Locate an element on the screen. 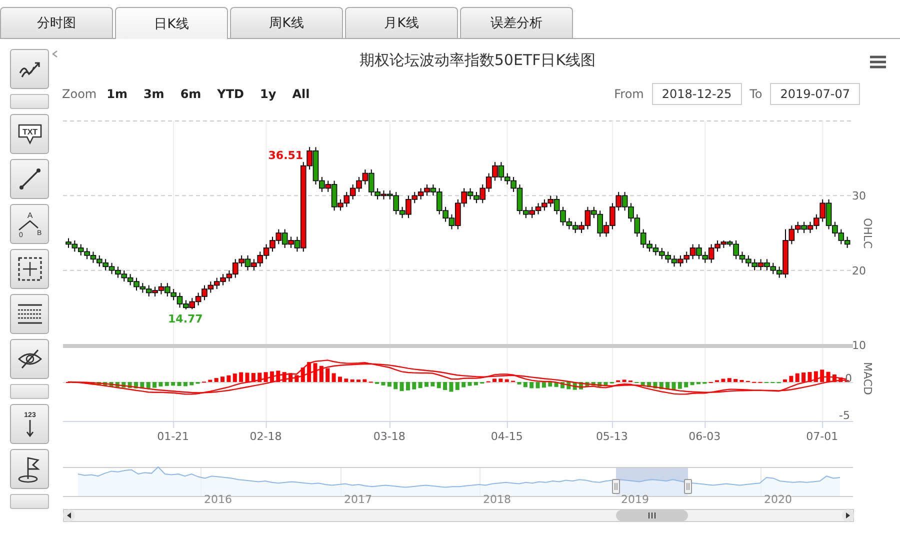 Image resolution: width=900 pixels, height=536 pixels. collapse-icon is located at coordinates (55, 54).